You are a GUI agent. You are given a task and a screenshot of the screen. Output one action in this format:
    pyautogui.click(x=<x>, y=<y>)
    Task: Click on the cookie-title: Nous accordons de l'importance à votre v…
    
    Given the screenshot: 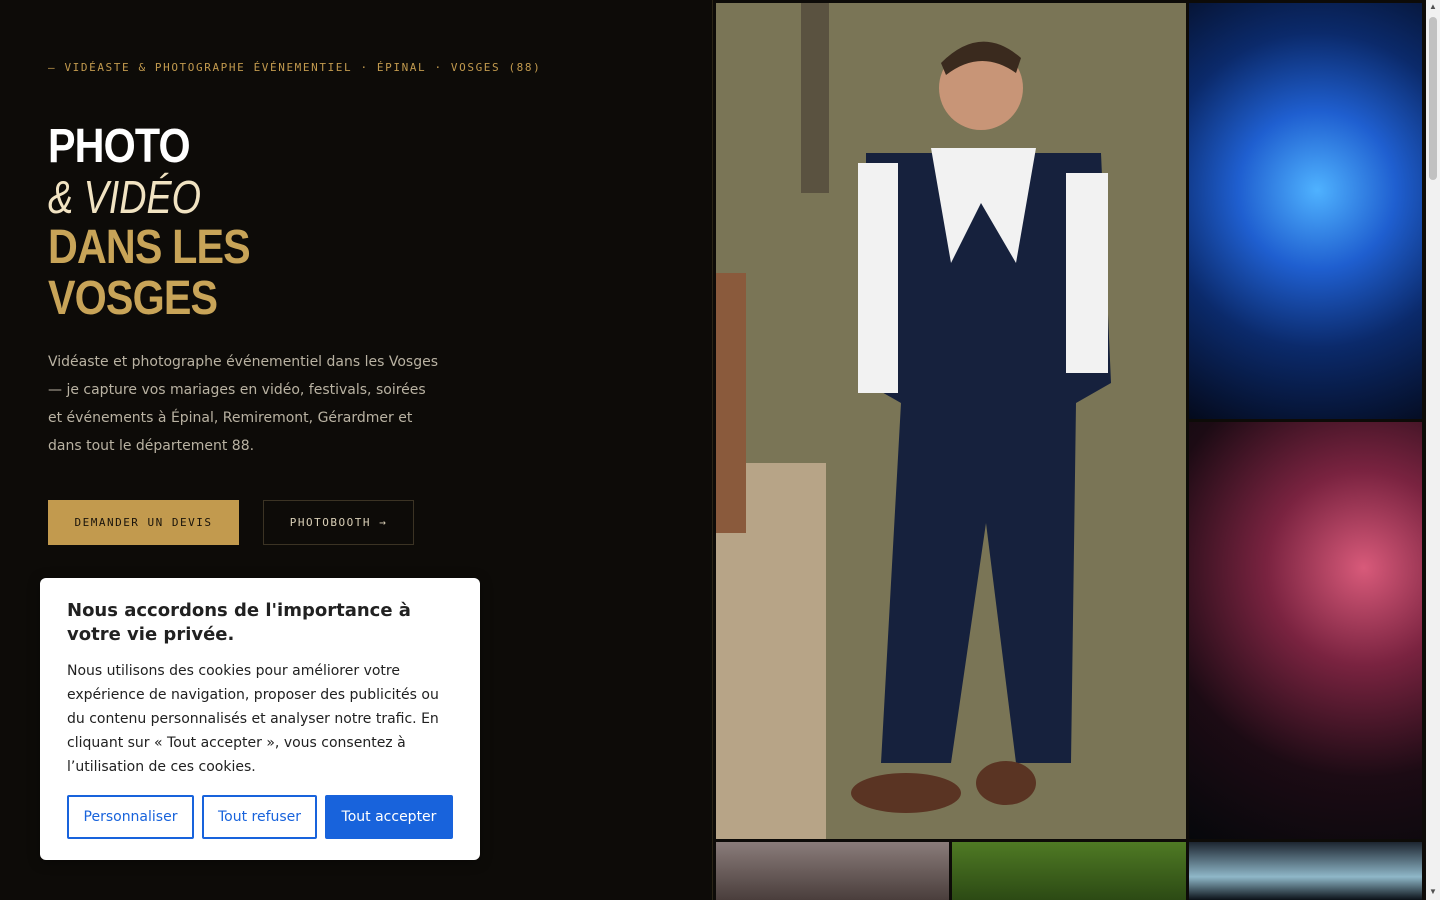 What is the action you would take?
    pyautogui.click(x=239, y=622)
    